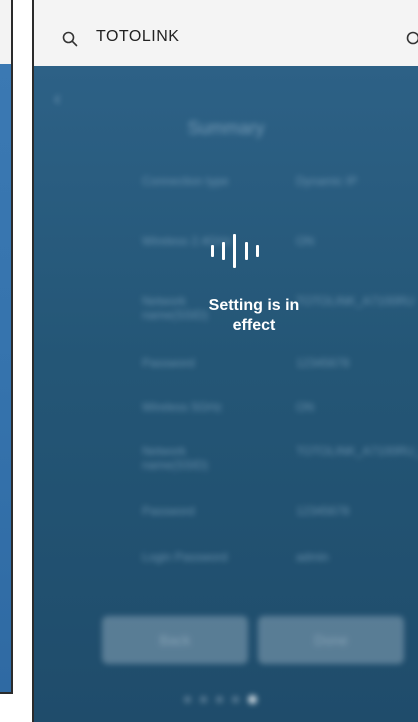 Image resolution: width=418 pixels, height=722 pixels. Describe the element at coordinates (254, 325) in the screenshot. I see `status-line: effect` at that location.